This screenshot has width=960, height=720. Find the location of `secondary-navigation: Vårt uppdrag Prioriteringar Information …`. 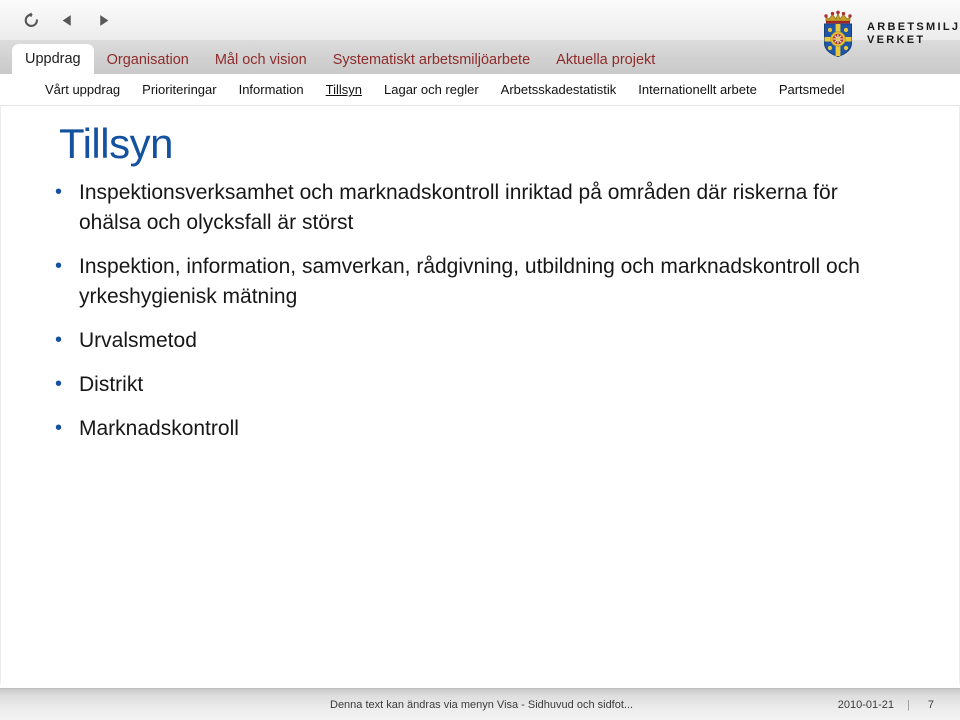

secondary-navigation: Vårt uppdrag Prioriteringar Information … is located at coordinates (480, 90).